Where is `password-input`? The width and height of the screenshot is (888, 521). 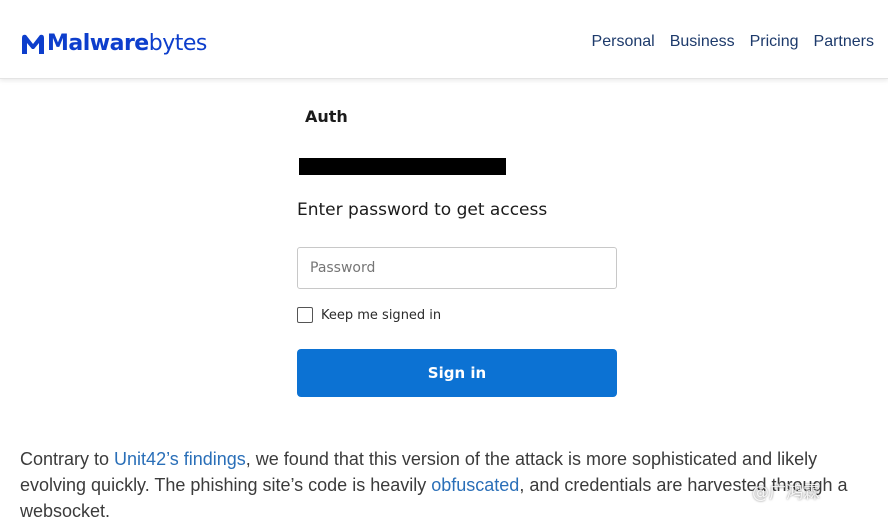
password-input is located at coordinates (457, 268).